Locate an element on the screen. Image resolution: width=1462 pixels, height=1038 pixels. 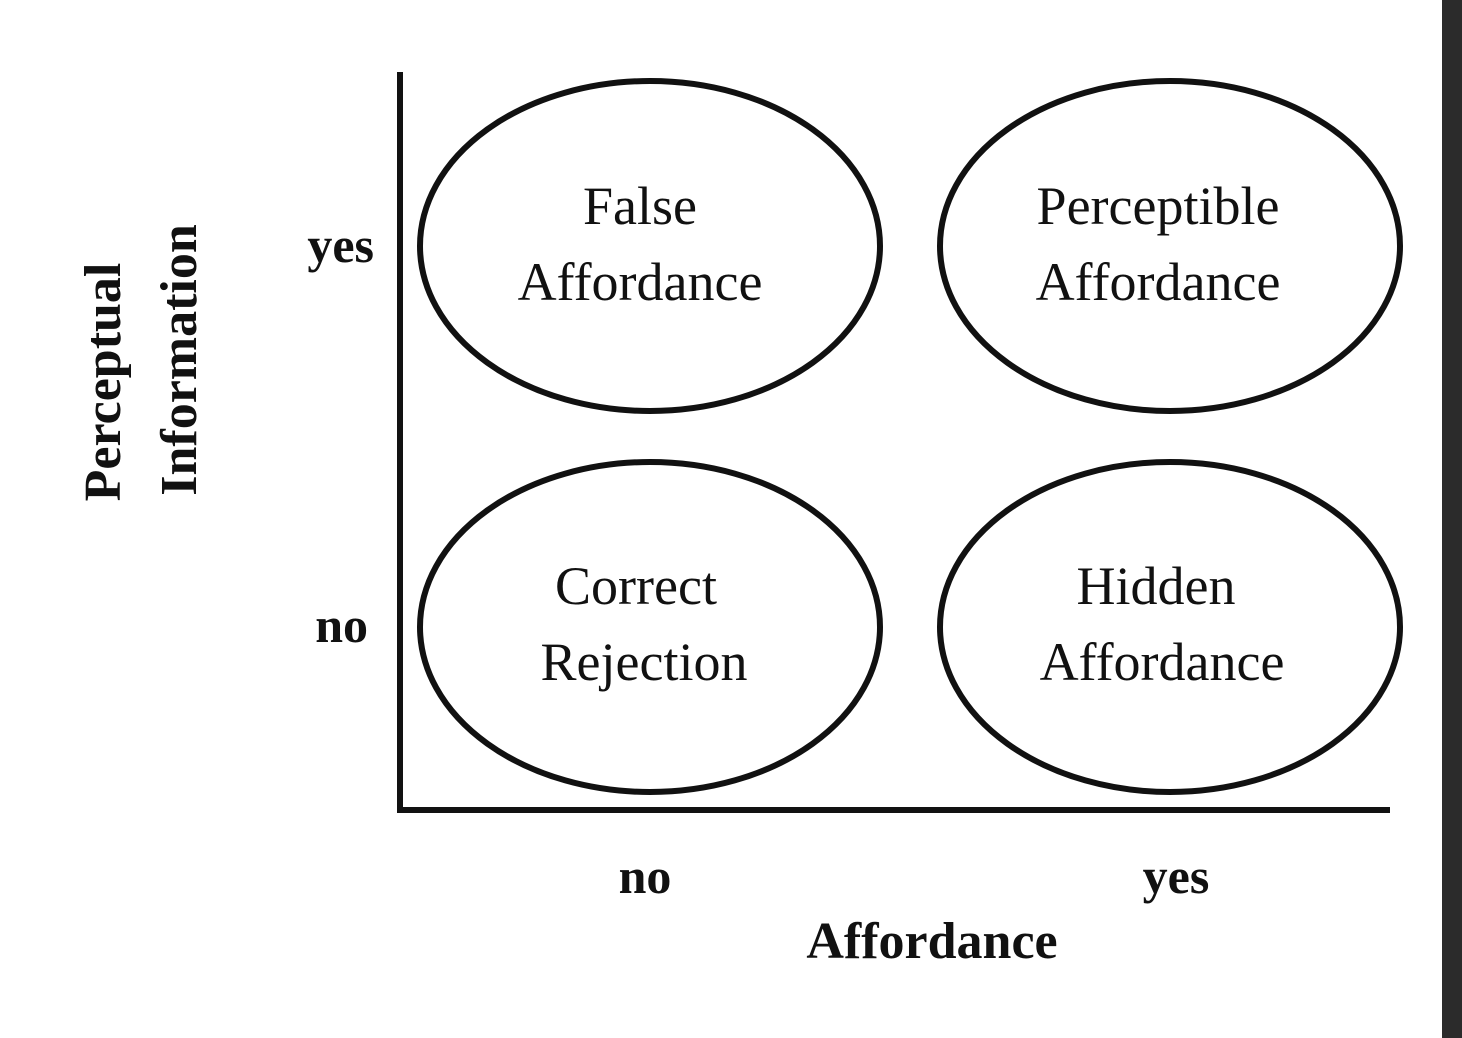
cell-perceptible-affordance: Perceptible Affordance is located at coordinates (1170, 246).